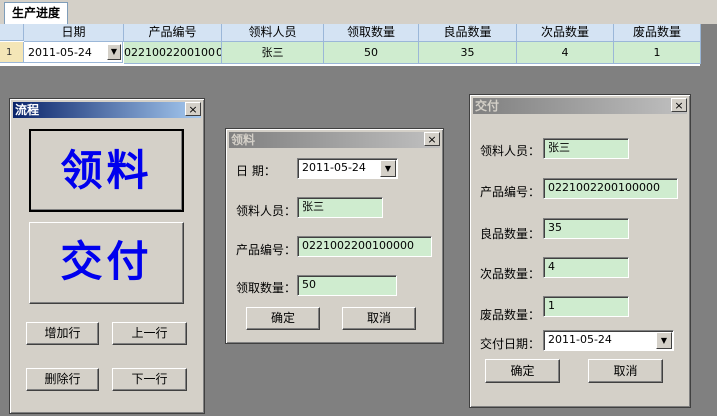  I want to click on dropdown-arrow-icon: ▼, so click(114, 52).